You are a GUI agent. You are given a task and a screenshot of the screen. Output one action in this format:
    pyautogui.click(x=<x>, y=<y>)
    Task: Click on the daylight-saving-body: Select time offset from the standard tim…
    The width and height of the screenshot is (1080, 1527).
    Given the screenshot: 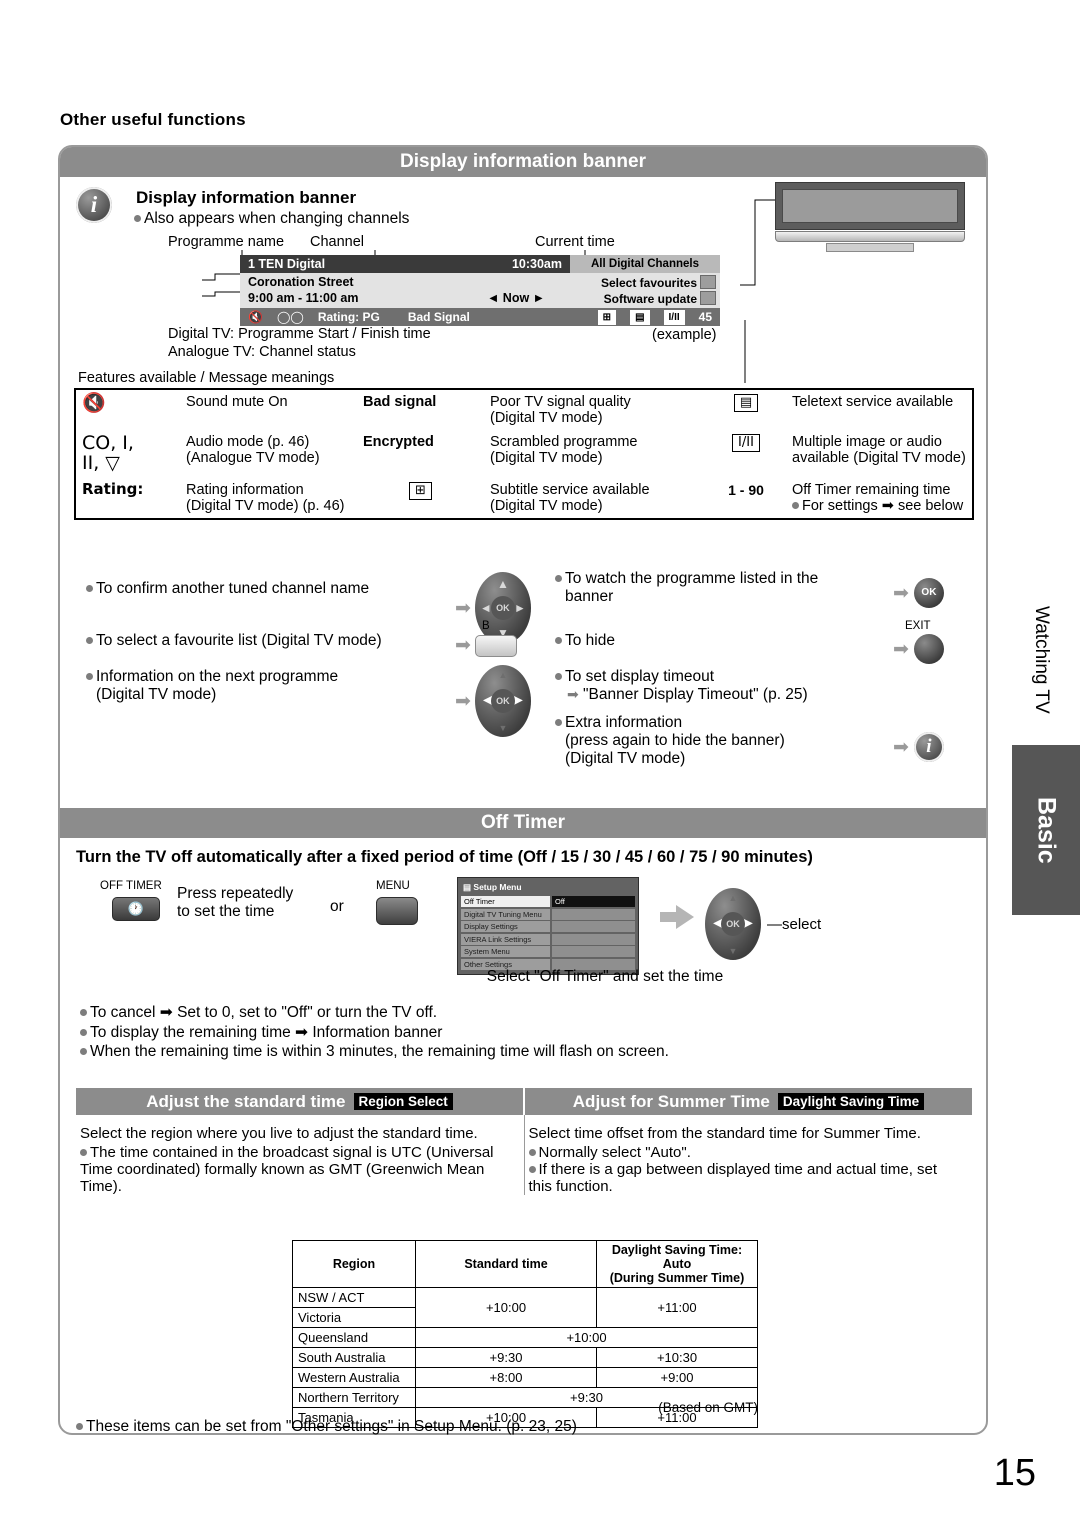 What is the action you would take?
    pyautogui.click(x=749, y=1155)
    